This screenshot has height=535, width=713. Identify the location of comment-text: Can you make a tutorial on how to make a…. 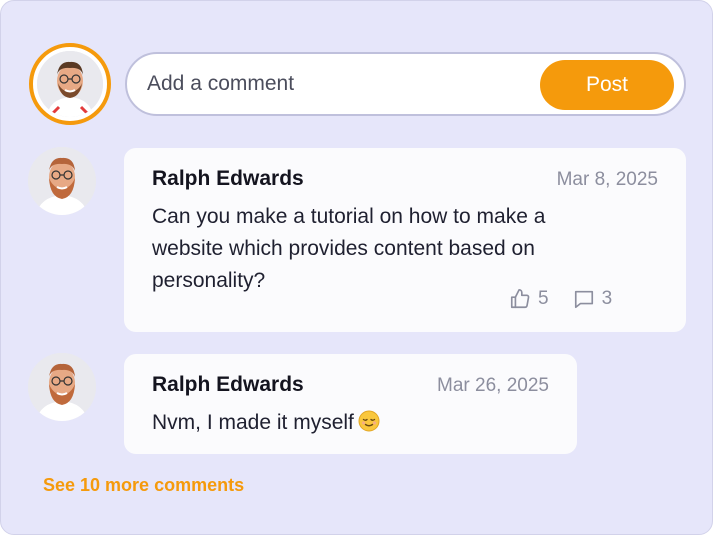
(349, 248).